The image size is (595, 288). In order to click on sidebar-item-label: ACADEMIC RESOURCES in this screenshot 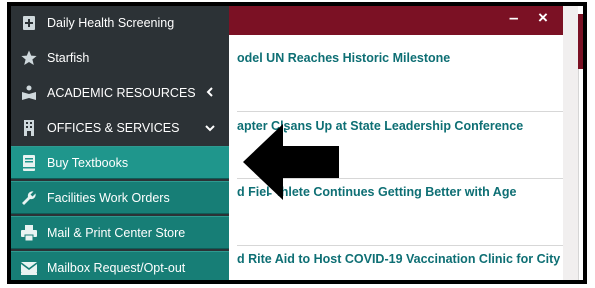, I will do `click(121, 92)`.